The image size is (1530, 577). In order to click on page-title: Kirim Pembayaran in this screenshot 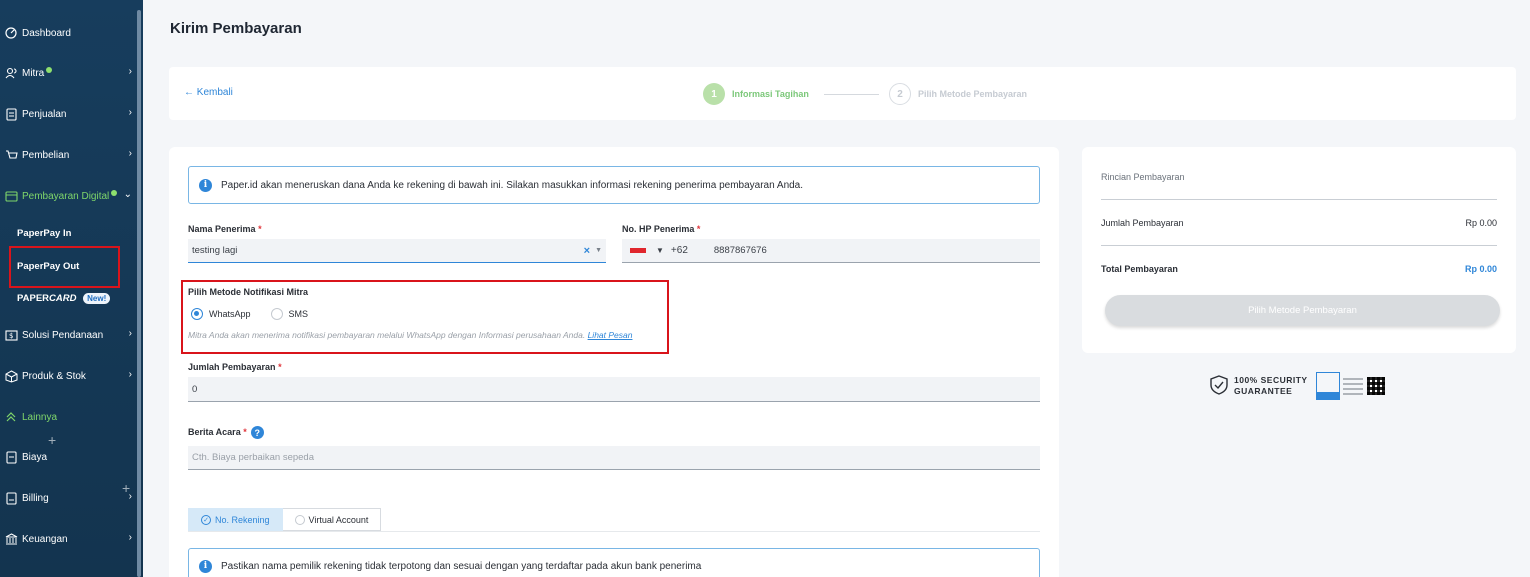, I will do `click(236, 28)`.